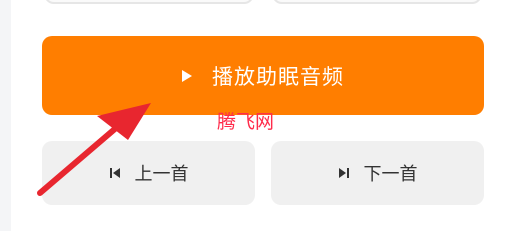  Describe the element at coordinates (377, 2) in the screenshot. I see `top-card-right` at that location.